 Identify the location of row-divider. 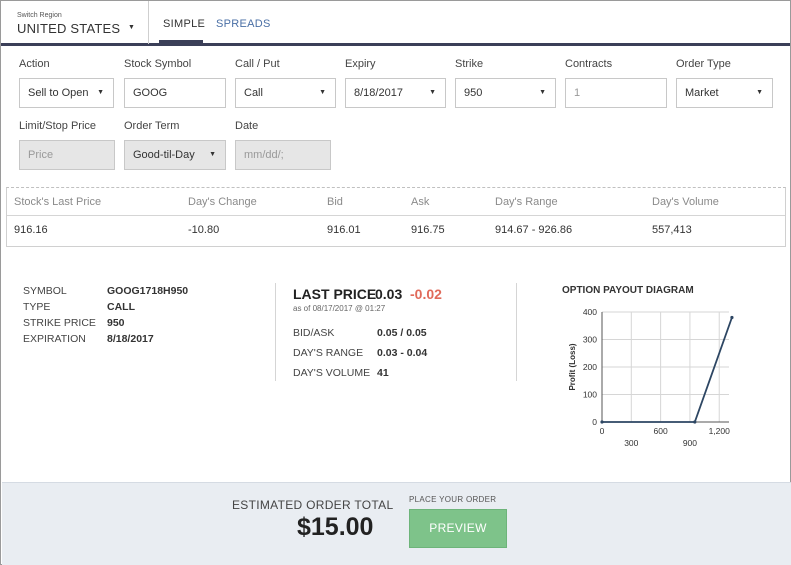
(396, 215).